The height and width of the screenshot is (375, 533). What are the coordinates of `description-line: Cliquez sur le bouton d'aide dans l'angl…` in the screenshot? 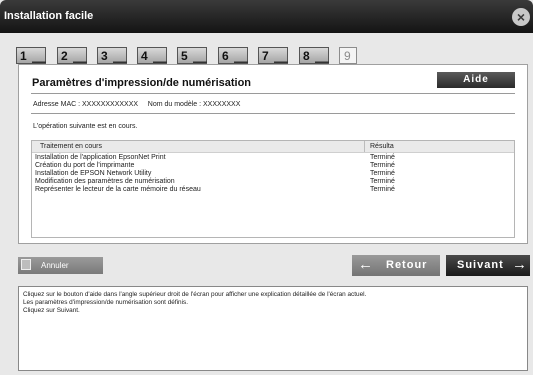 It's located at (195, 294).